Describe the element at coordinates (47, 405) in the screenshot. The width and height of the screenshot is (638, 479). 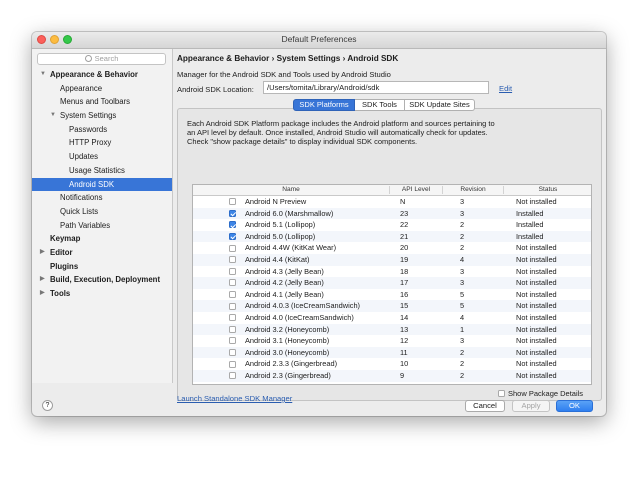
I see `help-button: ?` at that location.